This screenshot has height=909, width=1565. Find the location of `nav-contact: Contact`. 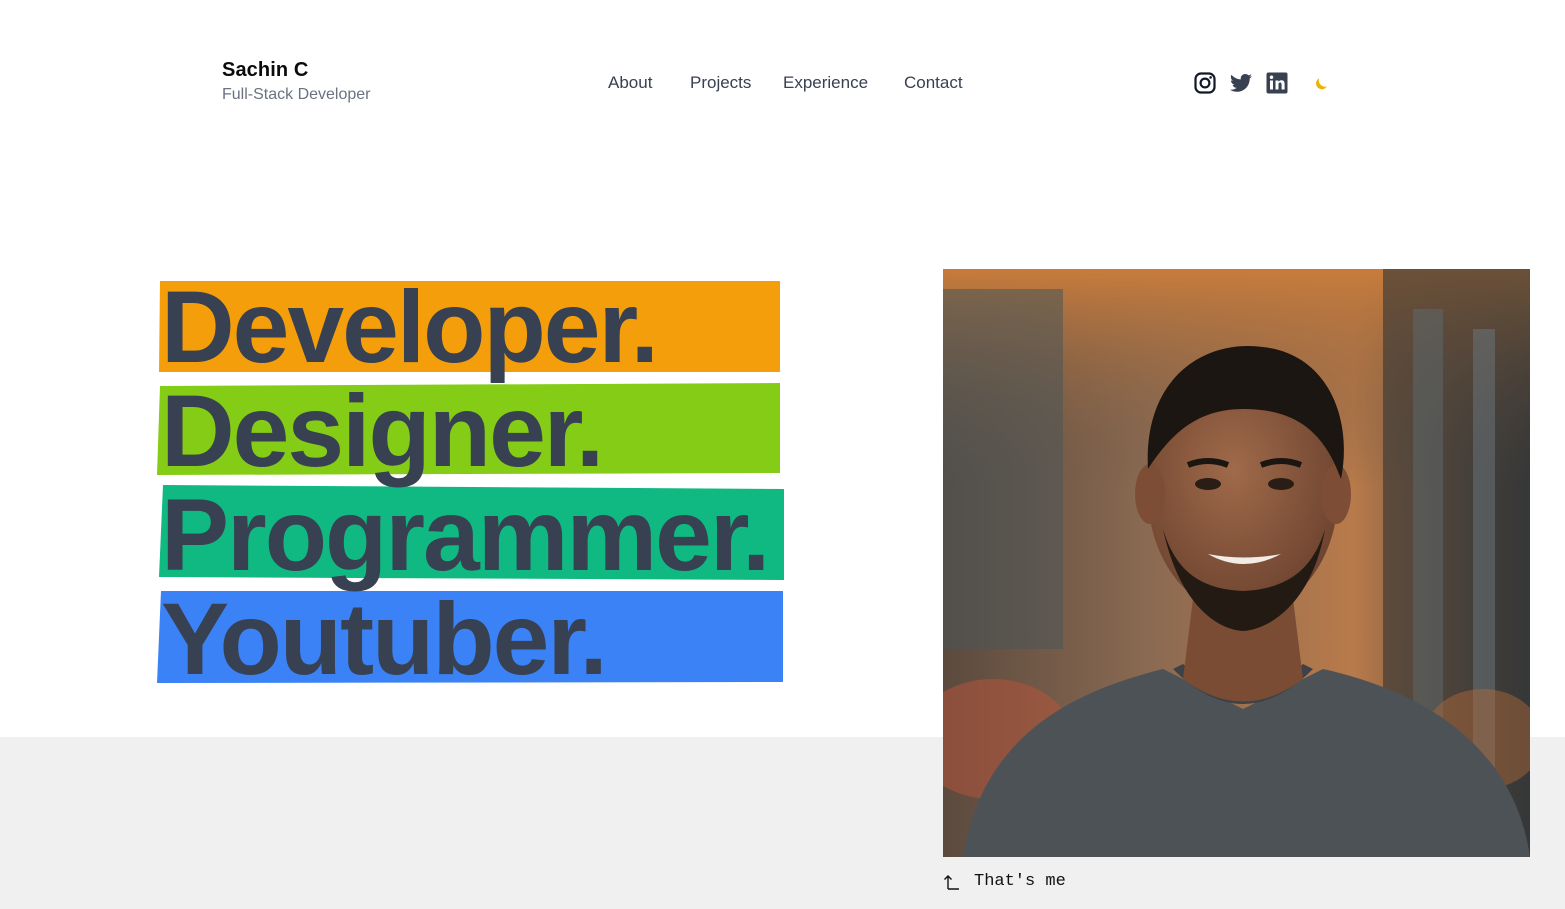

nav-contact: Contact is located at coordinates (933, 83).